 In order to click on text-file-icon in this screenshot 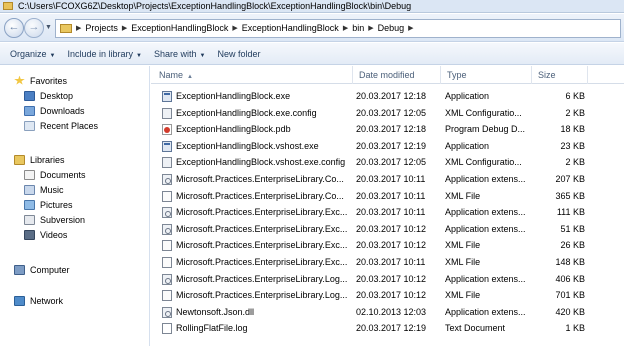, I will do `click(167, 329)`.